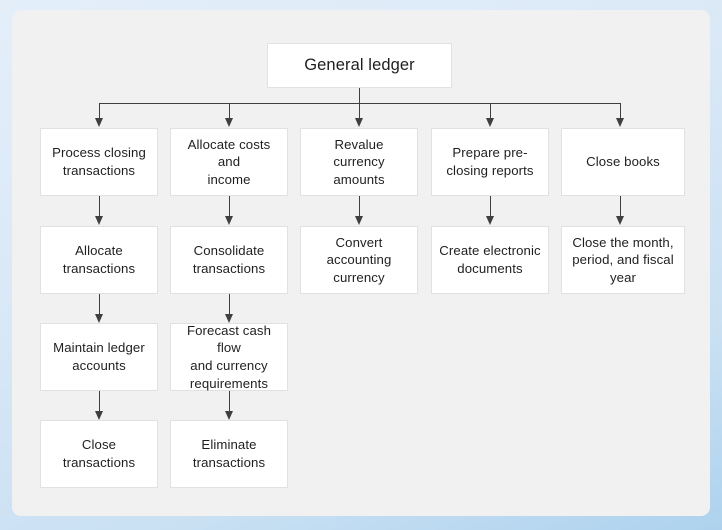 The image size is (722, 530). What do you see at coordinates (229, 220) in the screenshot?
I see `arrowhead-col2-row2` at bounding box center [229, 220].